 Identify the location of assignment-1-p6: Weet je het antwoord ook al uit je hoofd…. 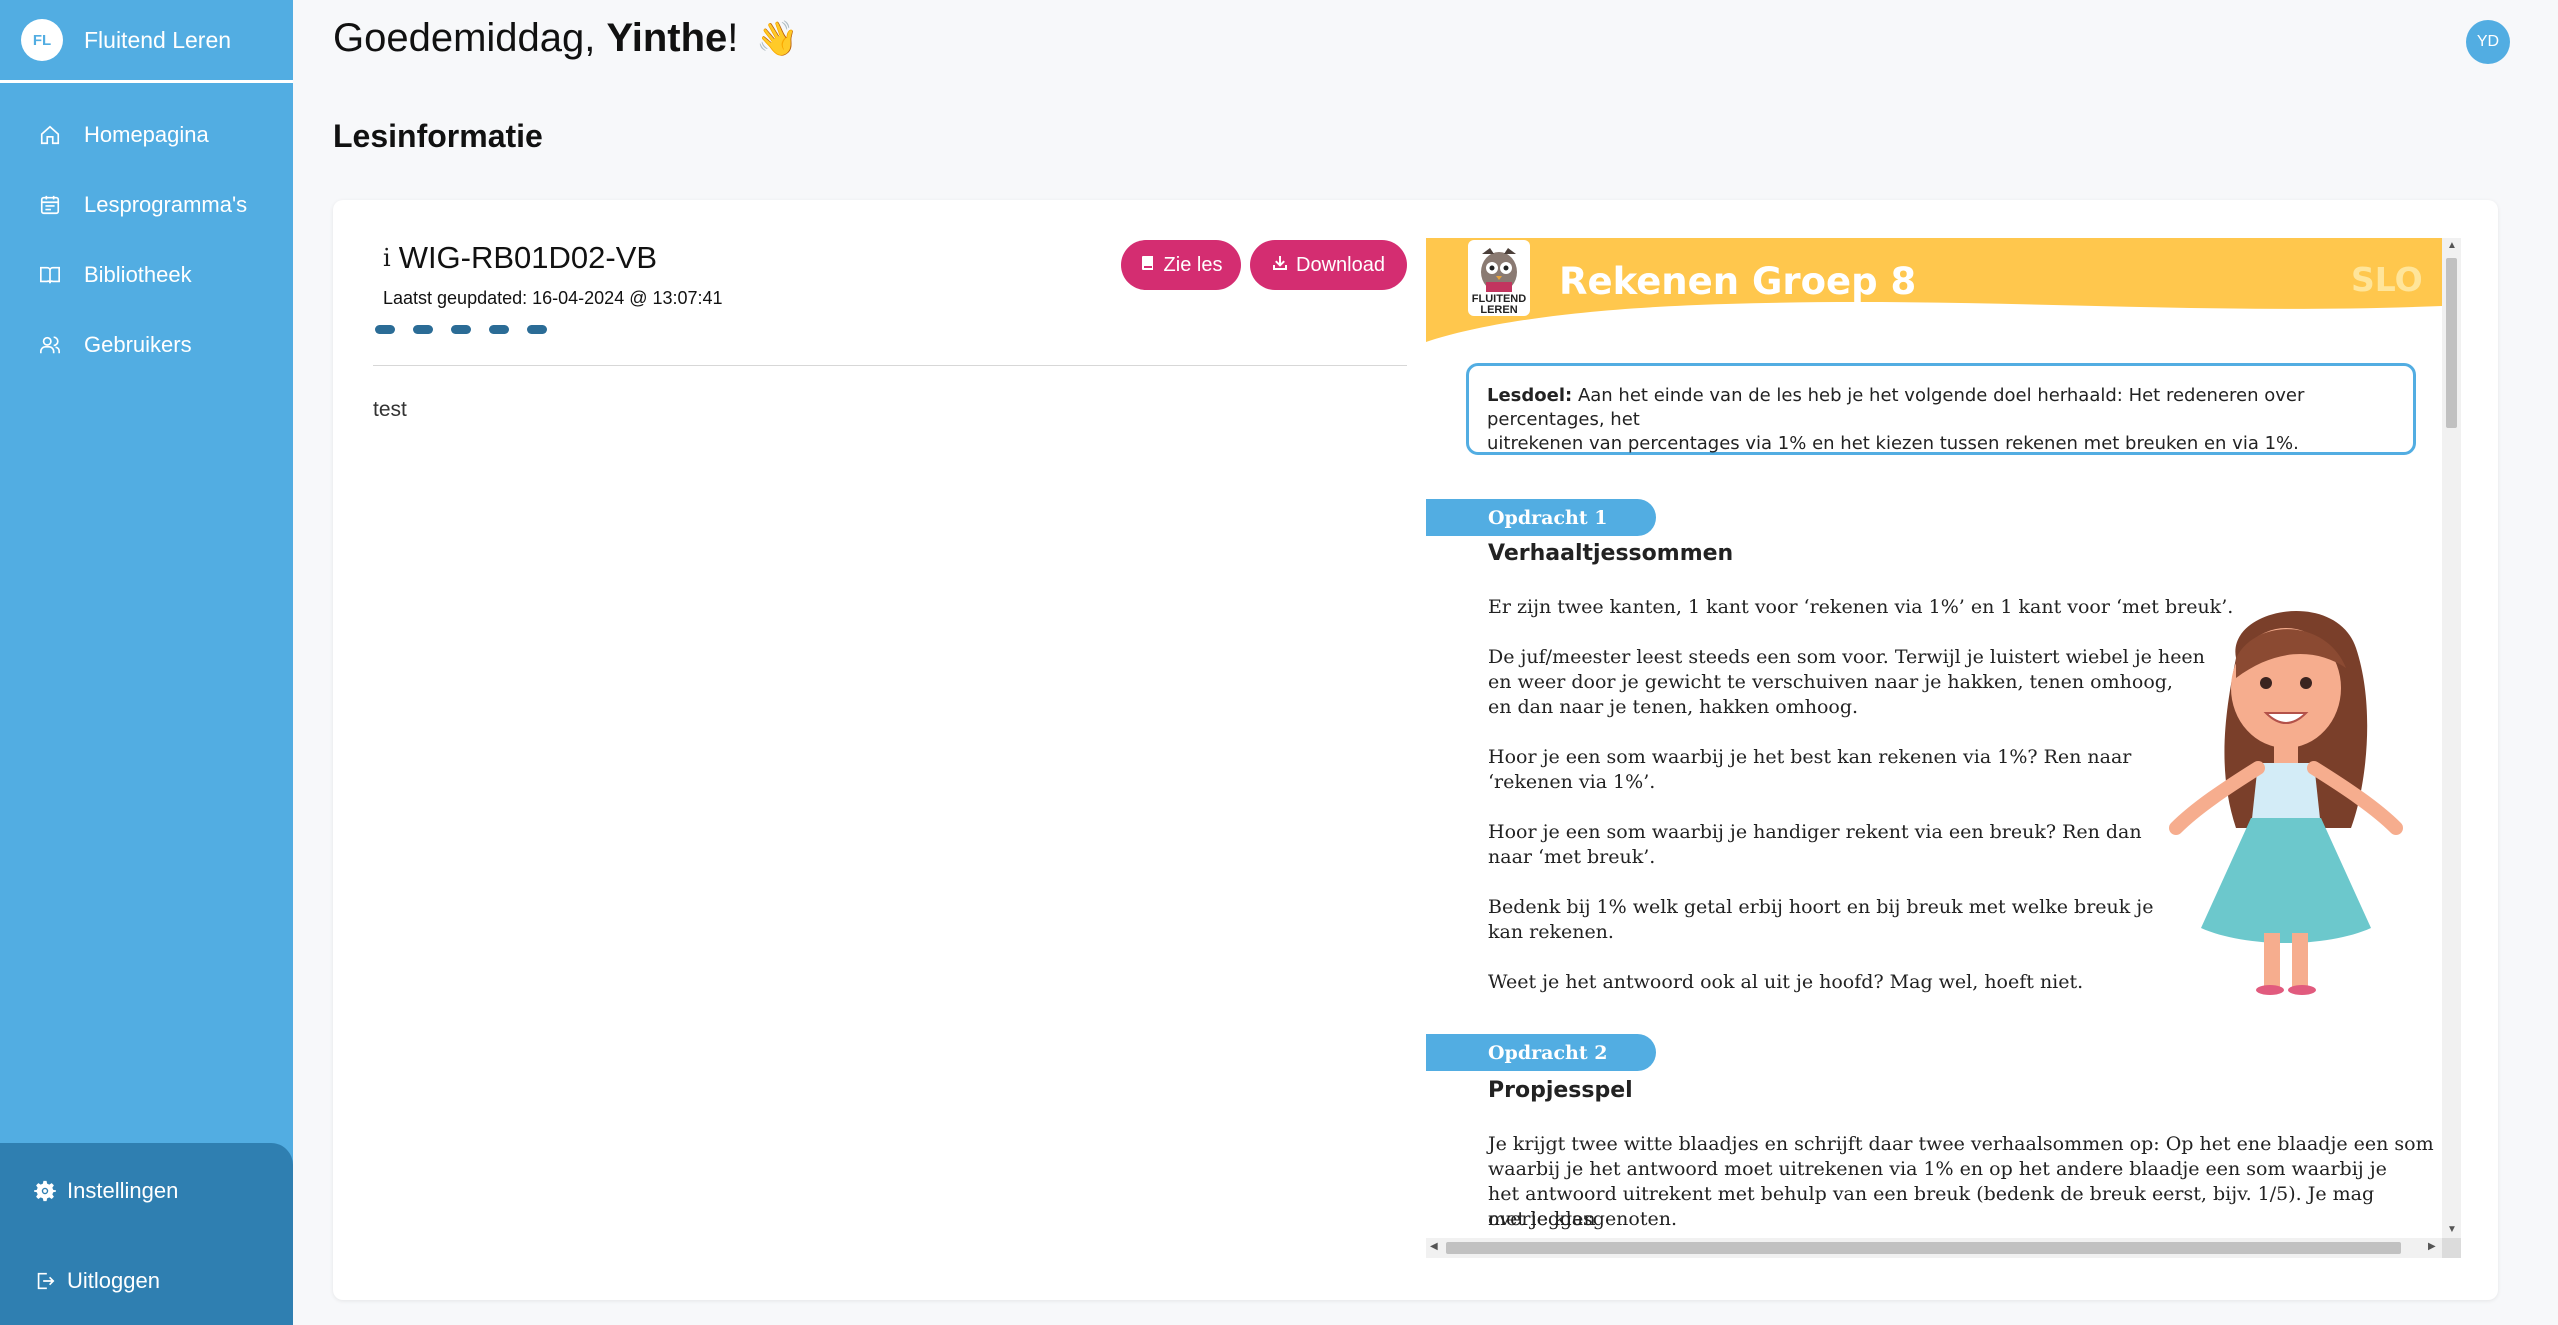
(1786, 982).